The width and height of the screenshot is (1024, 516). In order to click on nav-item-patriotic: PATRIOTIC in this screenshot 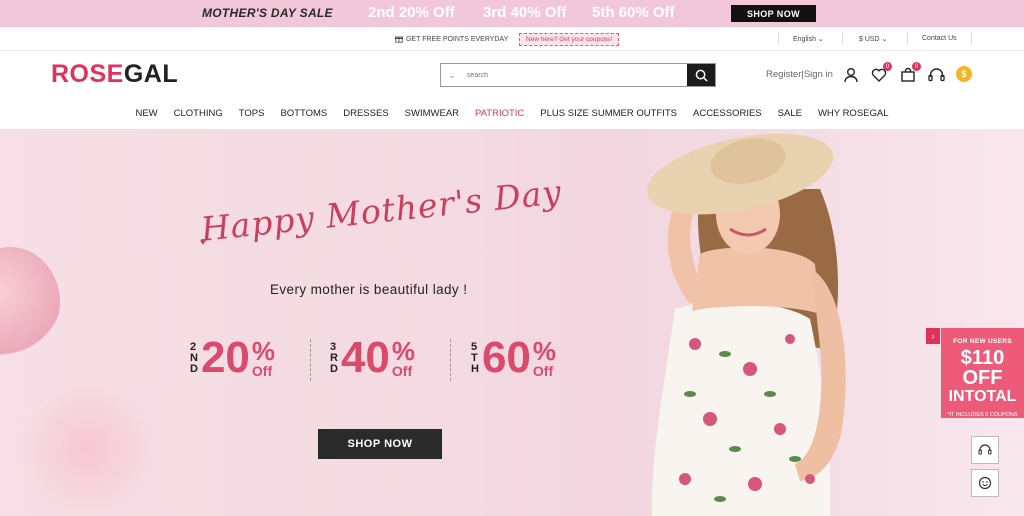, I will do `click(499, 113)`.